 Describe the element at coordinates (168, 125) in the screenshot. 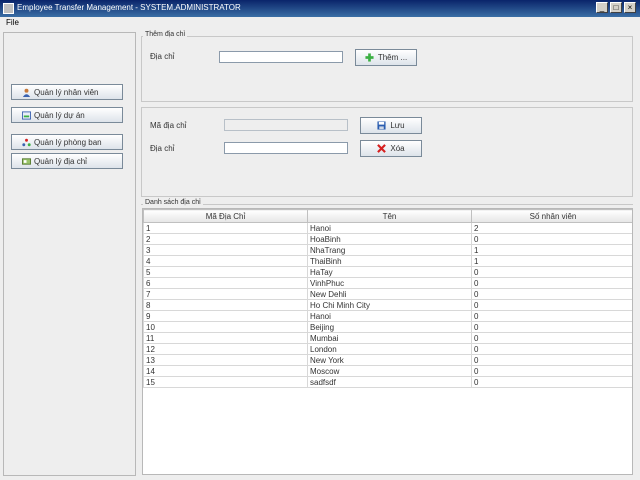

I see `address-code-label: Mã địa chỉ` at that location.